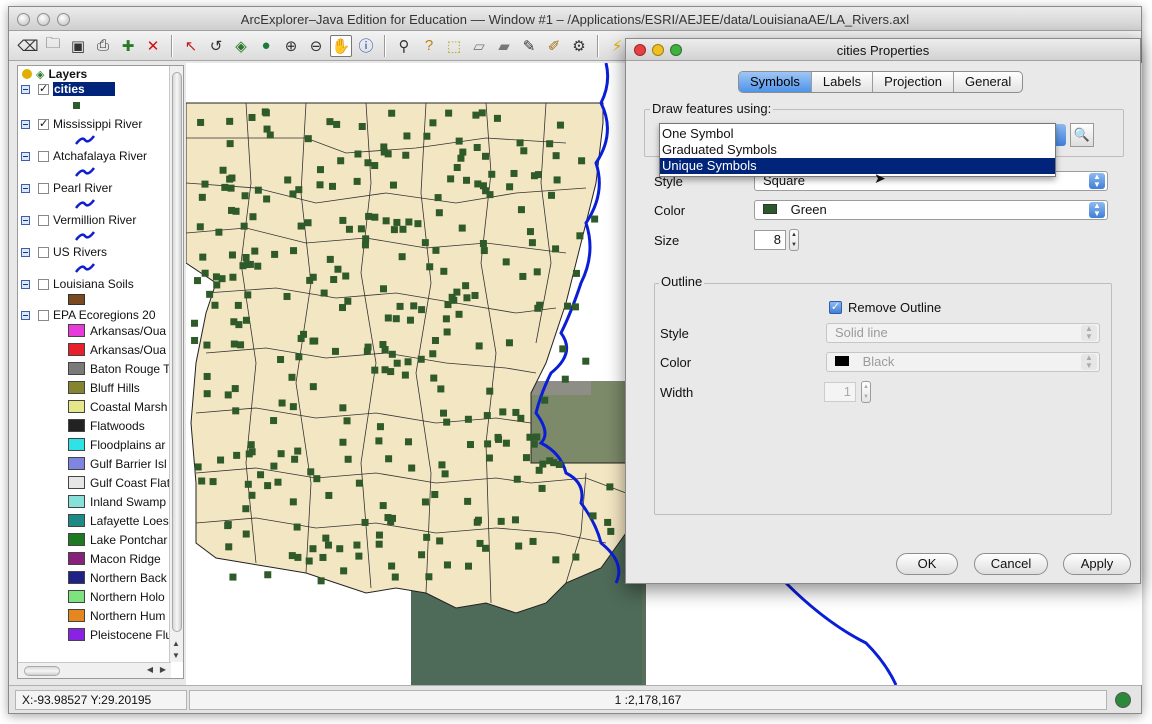 Image resolution: width=1152 pixels, height=724 pixels. What do you see at coordinates (913, 82) in the screenshot?
I see `tab-projection: Projection` at bounding box center [913, 82].